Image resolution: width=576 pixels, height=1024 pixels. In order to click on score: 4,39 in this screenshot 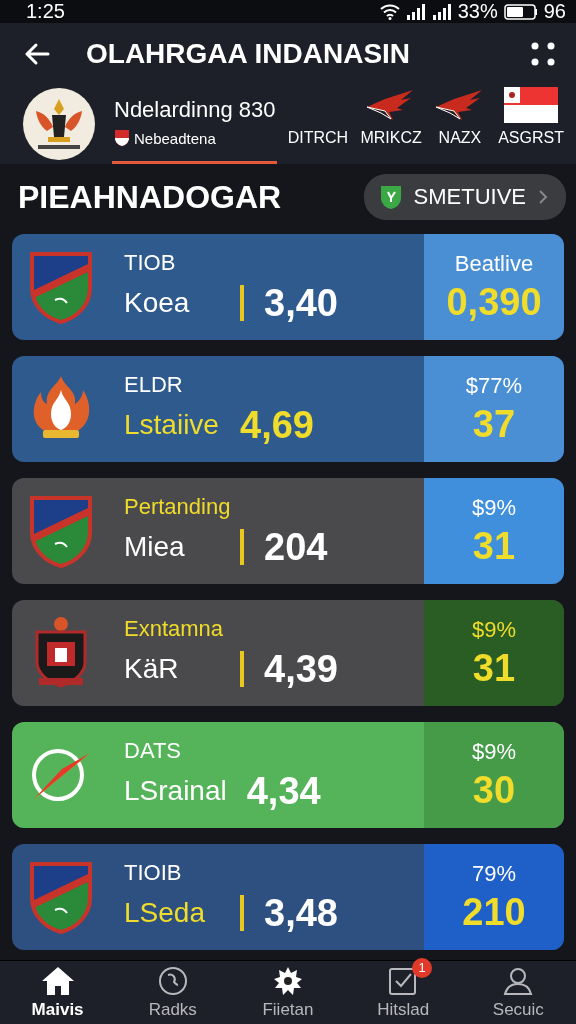, I will do `click(301, 669)`.